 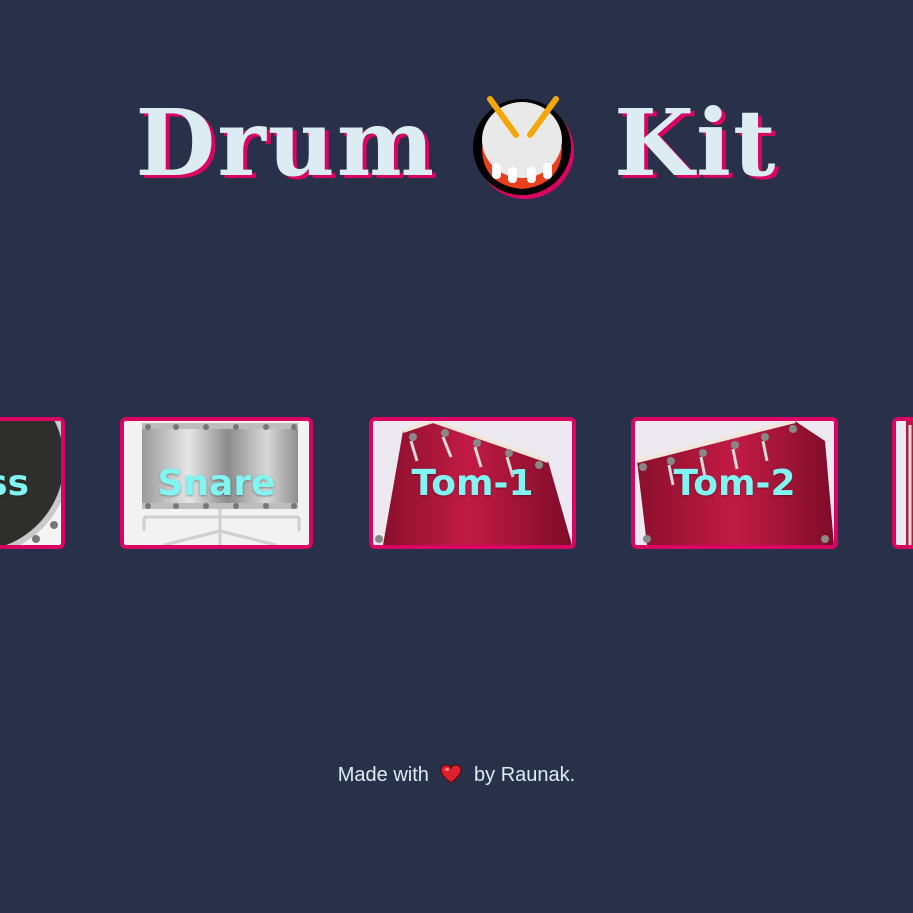 I want to click on drum-pad-row: ss, so click(x=456, y=483).